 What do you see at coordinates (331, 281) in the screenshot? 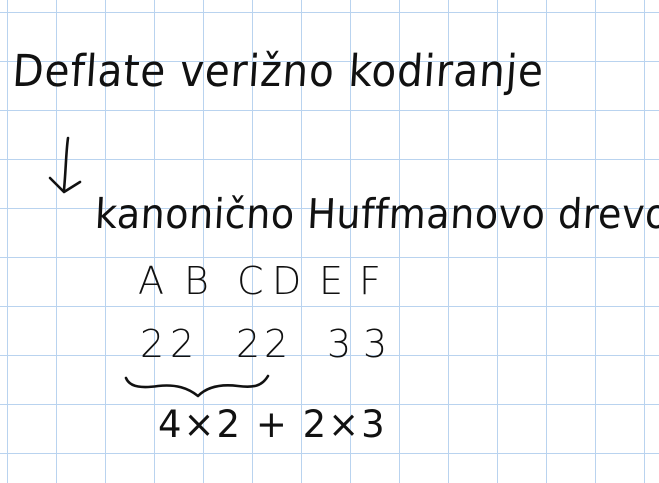
I see `symbol-e: E` at bounding box center [331, 281].